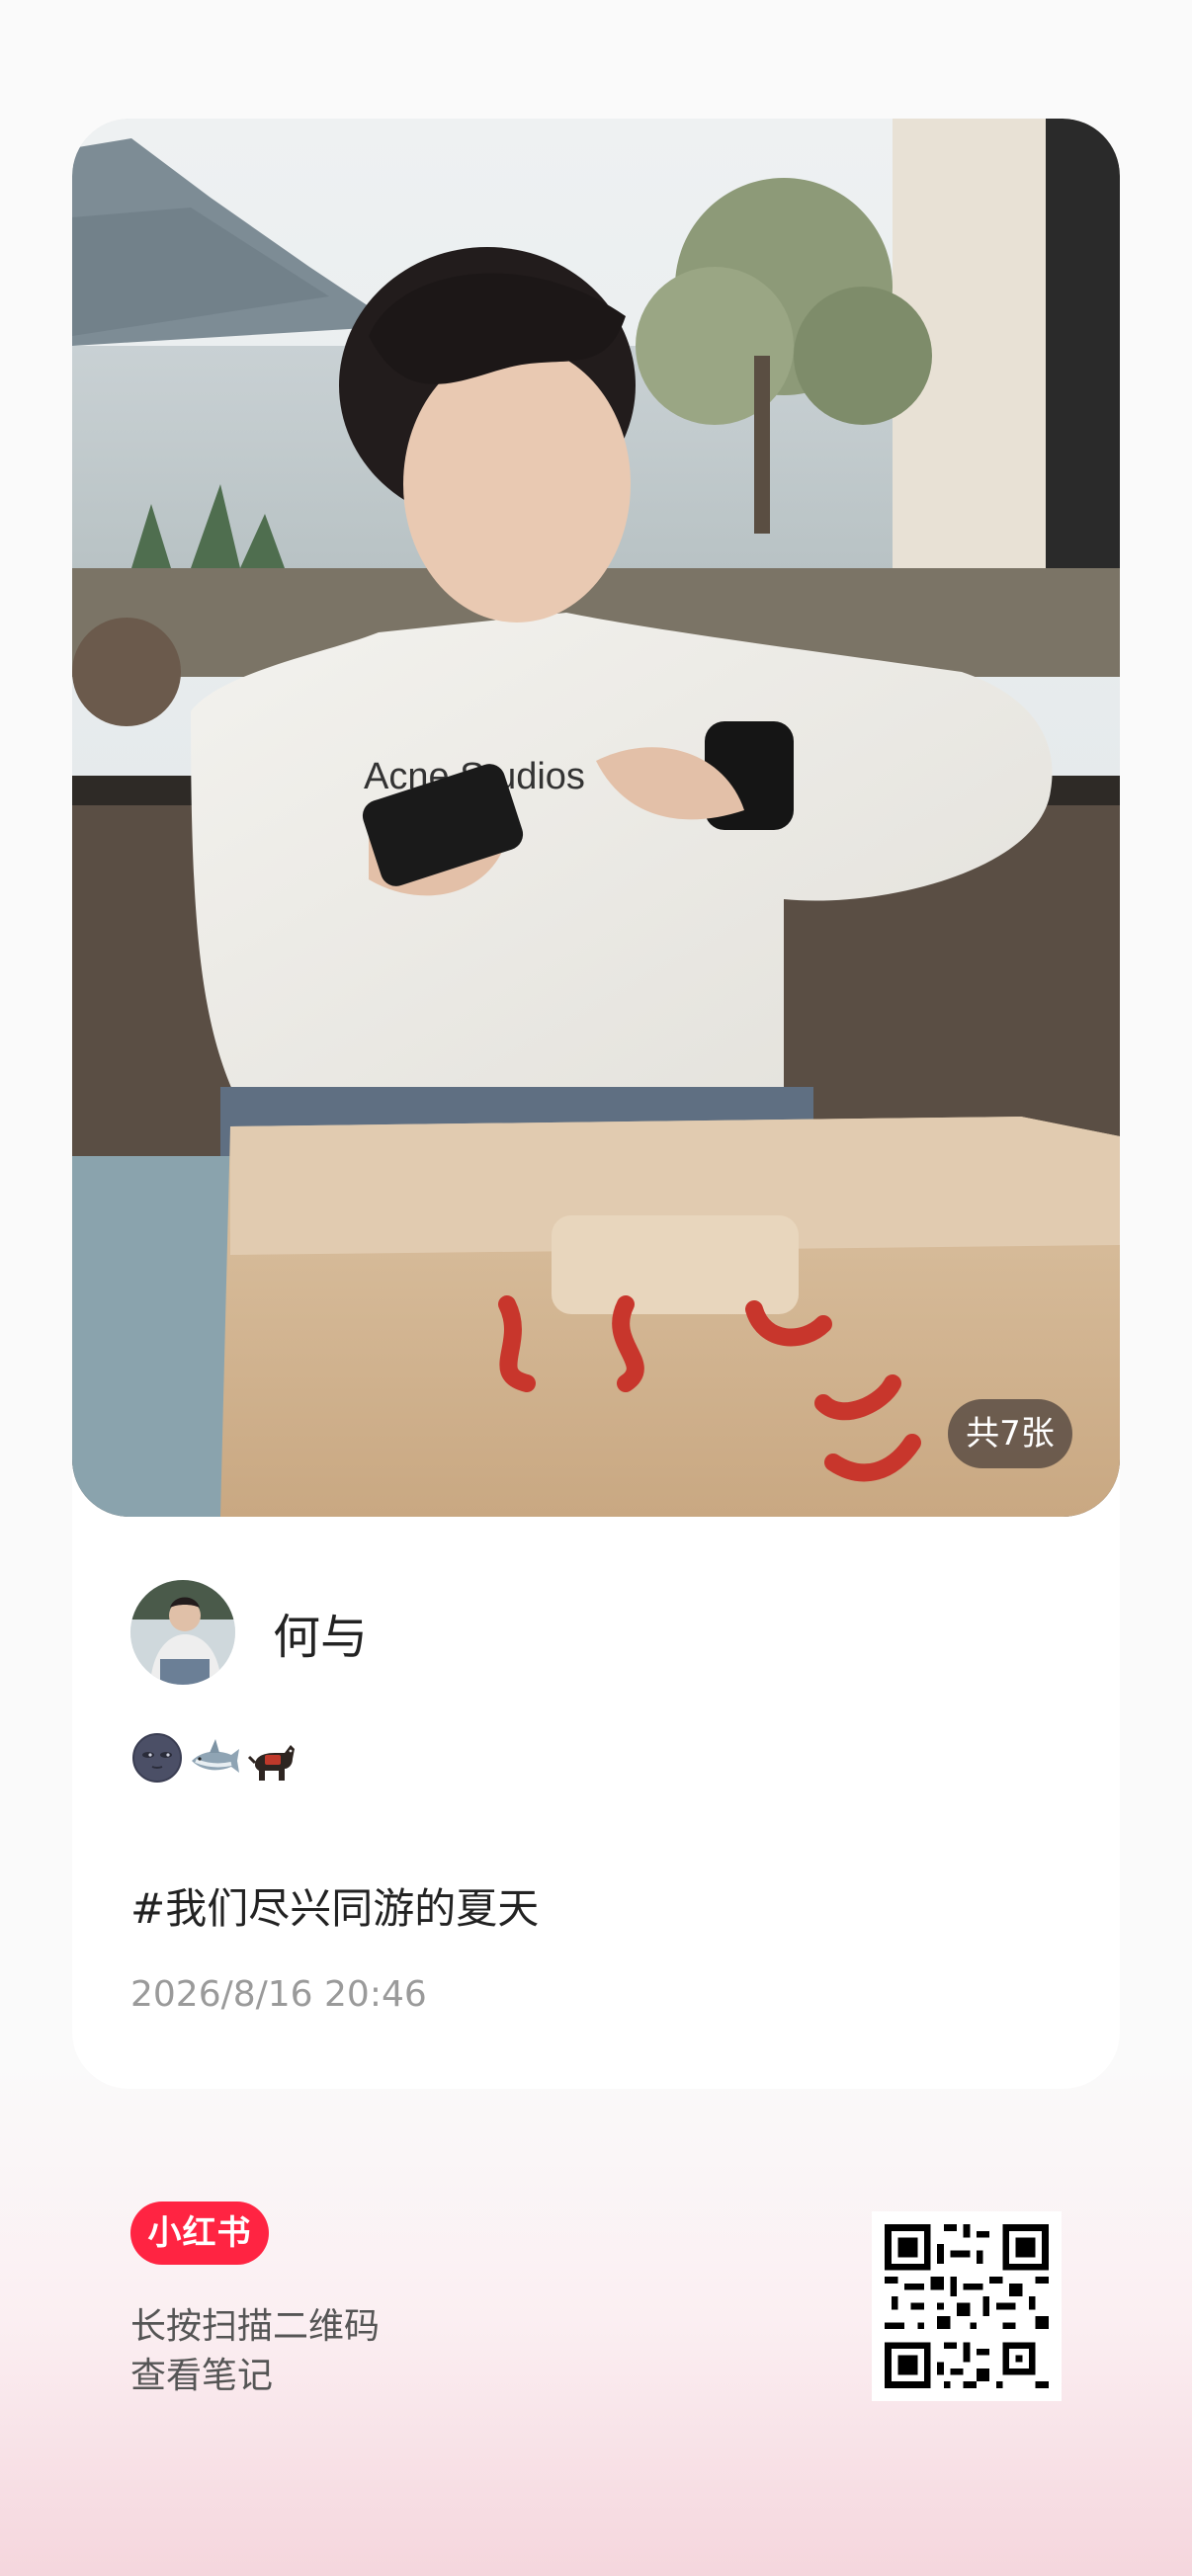  Describe the element at coordinates (320, 1632) in the screenshot. I see `author-name: 何与` at that location.